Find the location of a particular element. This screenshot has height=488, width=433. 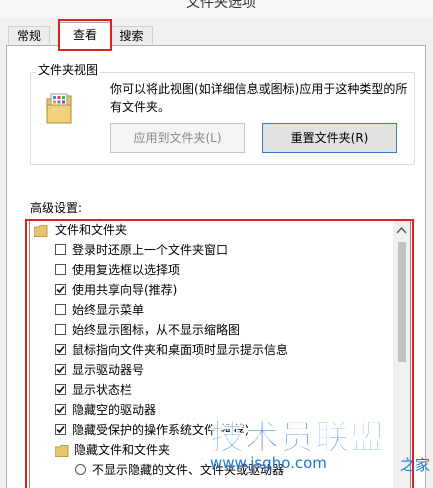

list-item-label: 不显示隐藏的文件、文件夹或驱动器 is located at coordinates (188, 470).